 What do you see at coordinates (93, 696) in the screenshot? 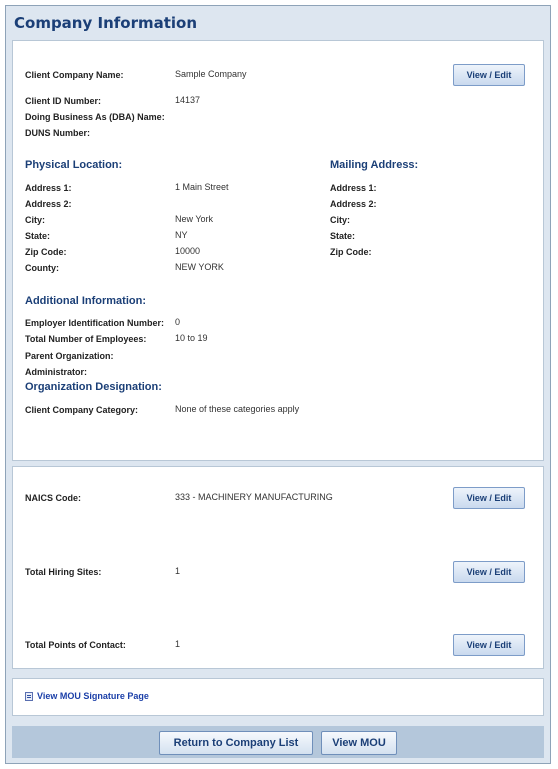
I see `view-mou-signature-link: View MOU Signature Page` at bounding box center [93, 696].